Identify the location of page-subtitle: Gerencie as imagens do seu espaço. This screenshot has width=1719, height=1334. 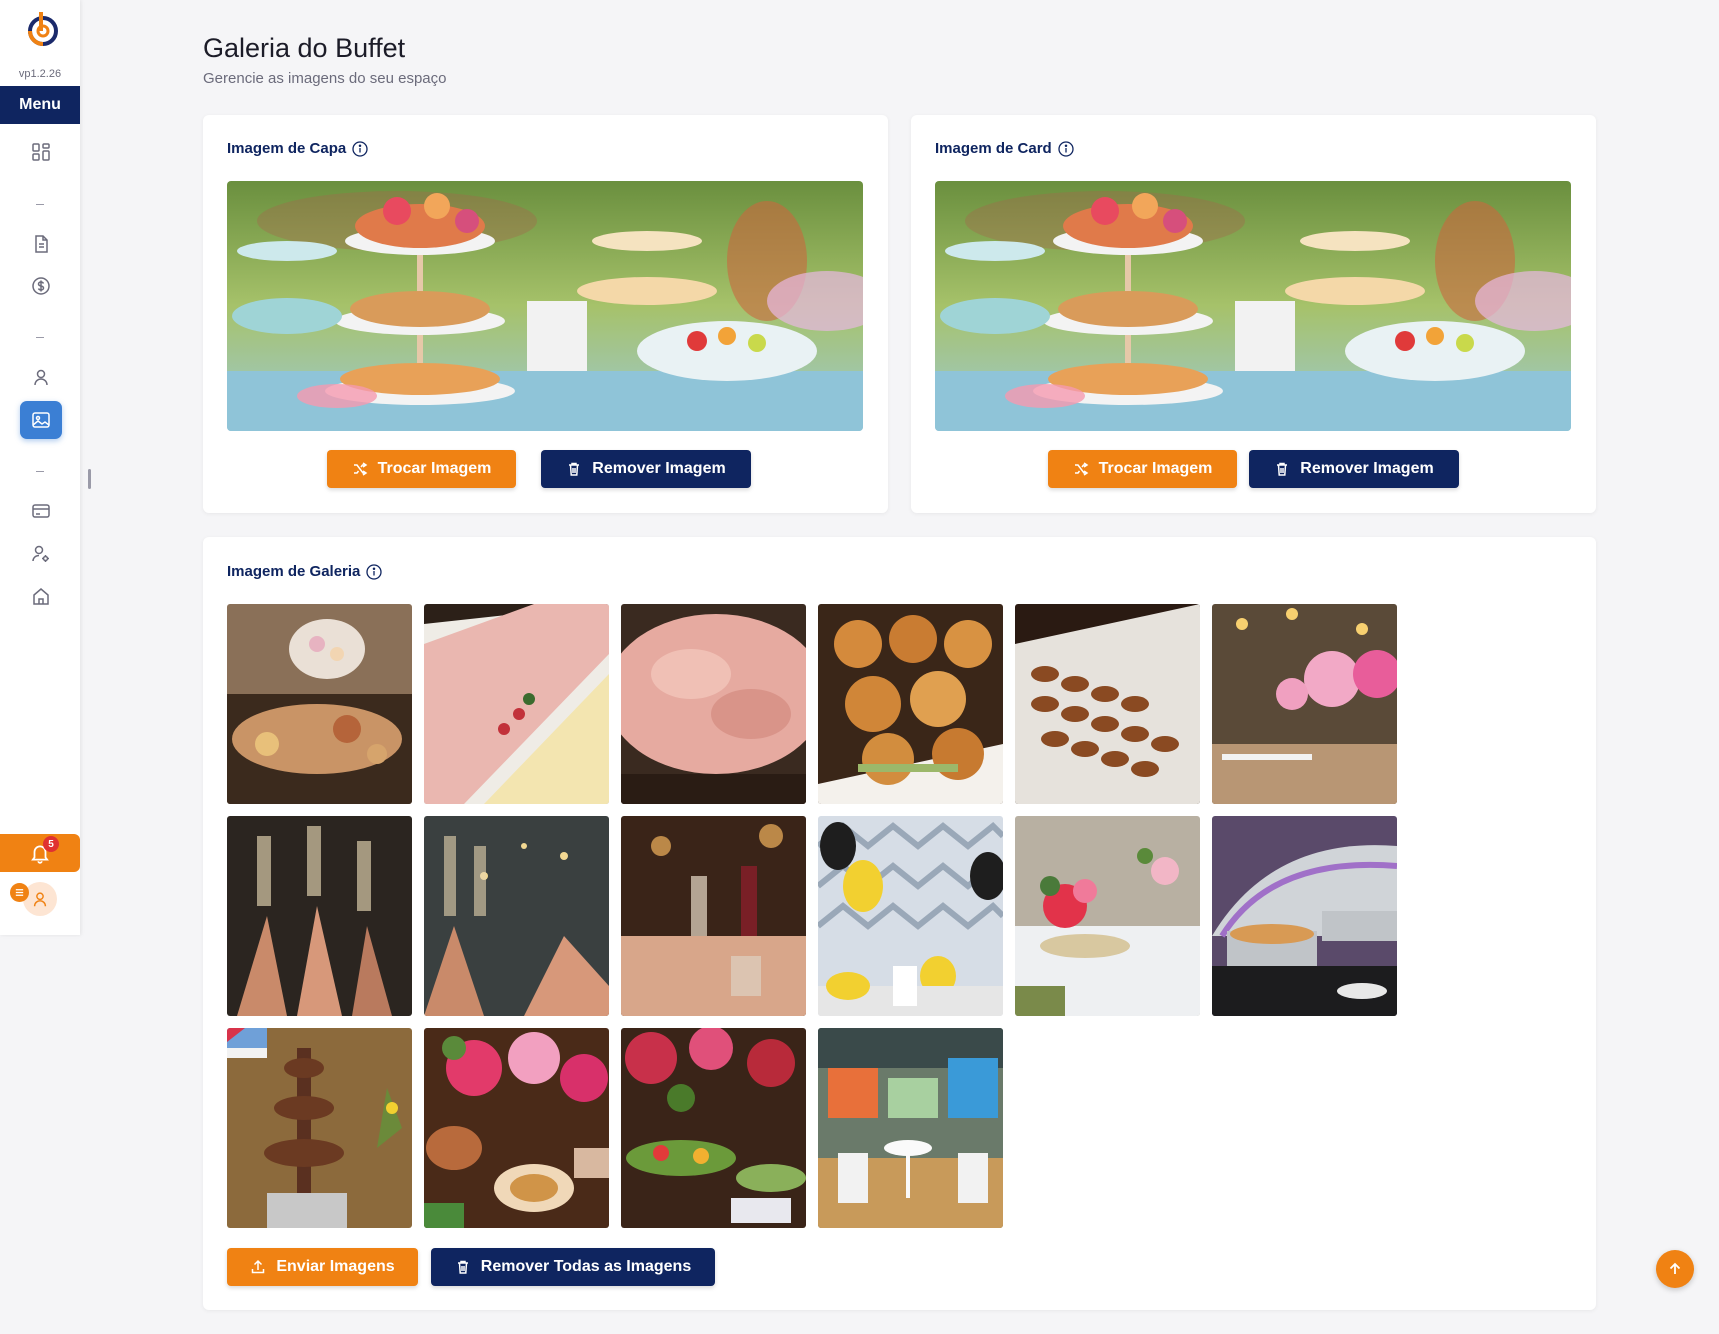
(325, 78).